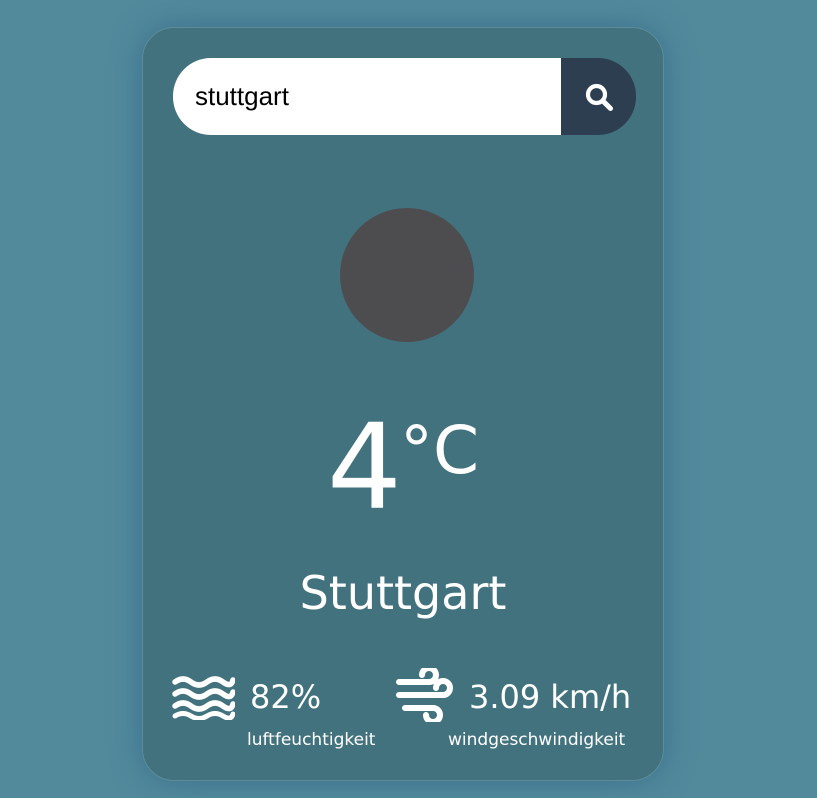 The width and height of the screenshot is (817, 798). What do you see at coordinates (403, 593) in the screenshot?
I see `city-name: Stuttgart` at bounding box center [403, 593].